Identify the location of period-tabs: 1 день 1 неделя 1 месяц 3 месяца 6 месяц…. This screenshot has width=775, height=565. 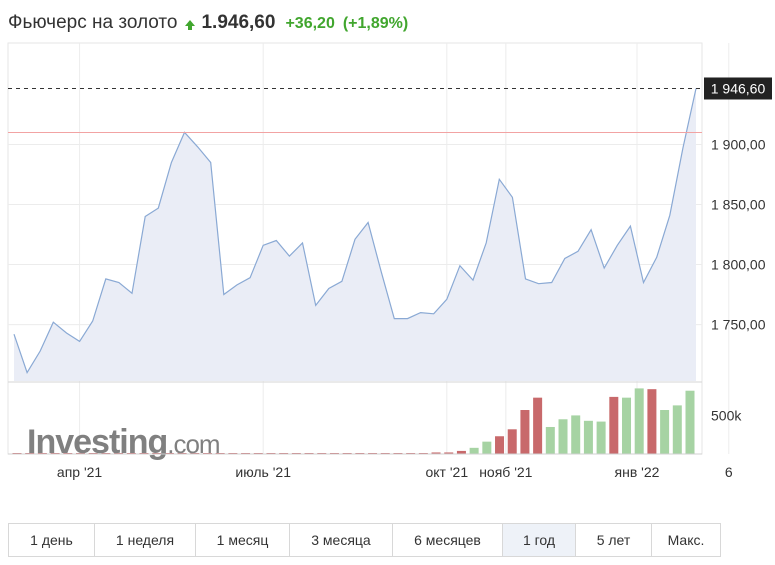
(364, 540).